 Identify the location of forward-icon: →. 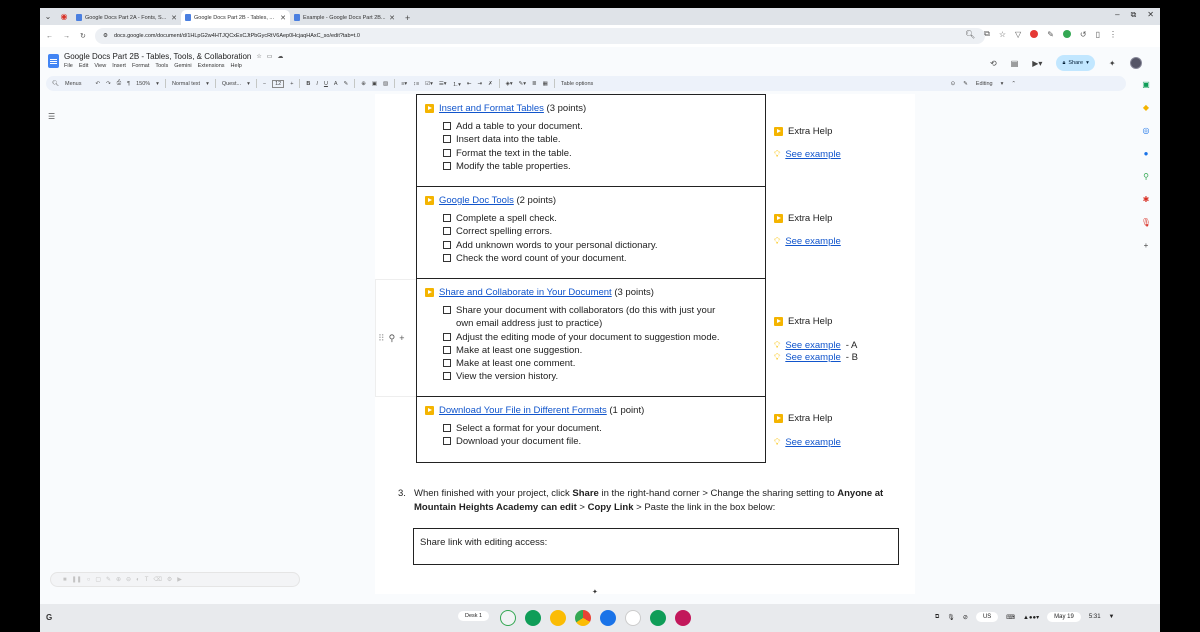
(66, 36).